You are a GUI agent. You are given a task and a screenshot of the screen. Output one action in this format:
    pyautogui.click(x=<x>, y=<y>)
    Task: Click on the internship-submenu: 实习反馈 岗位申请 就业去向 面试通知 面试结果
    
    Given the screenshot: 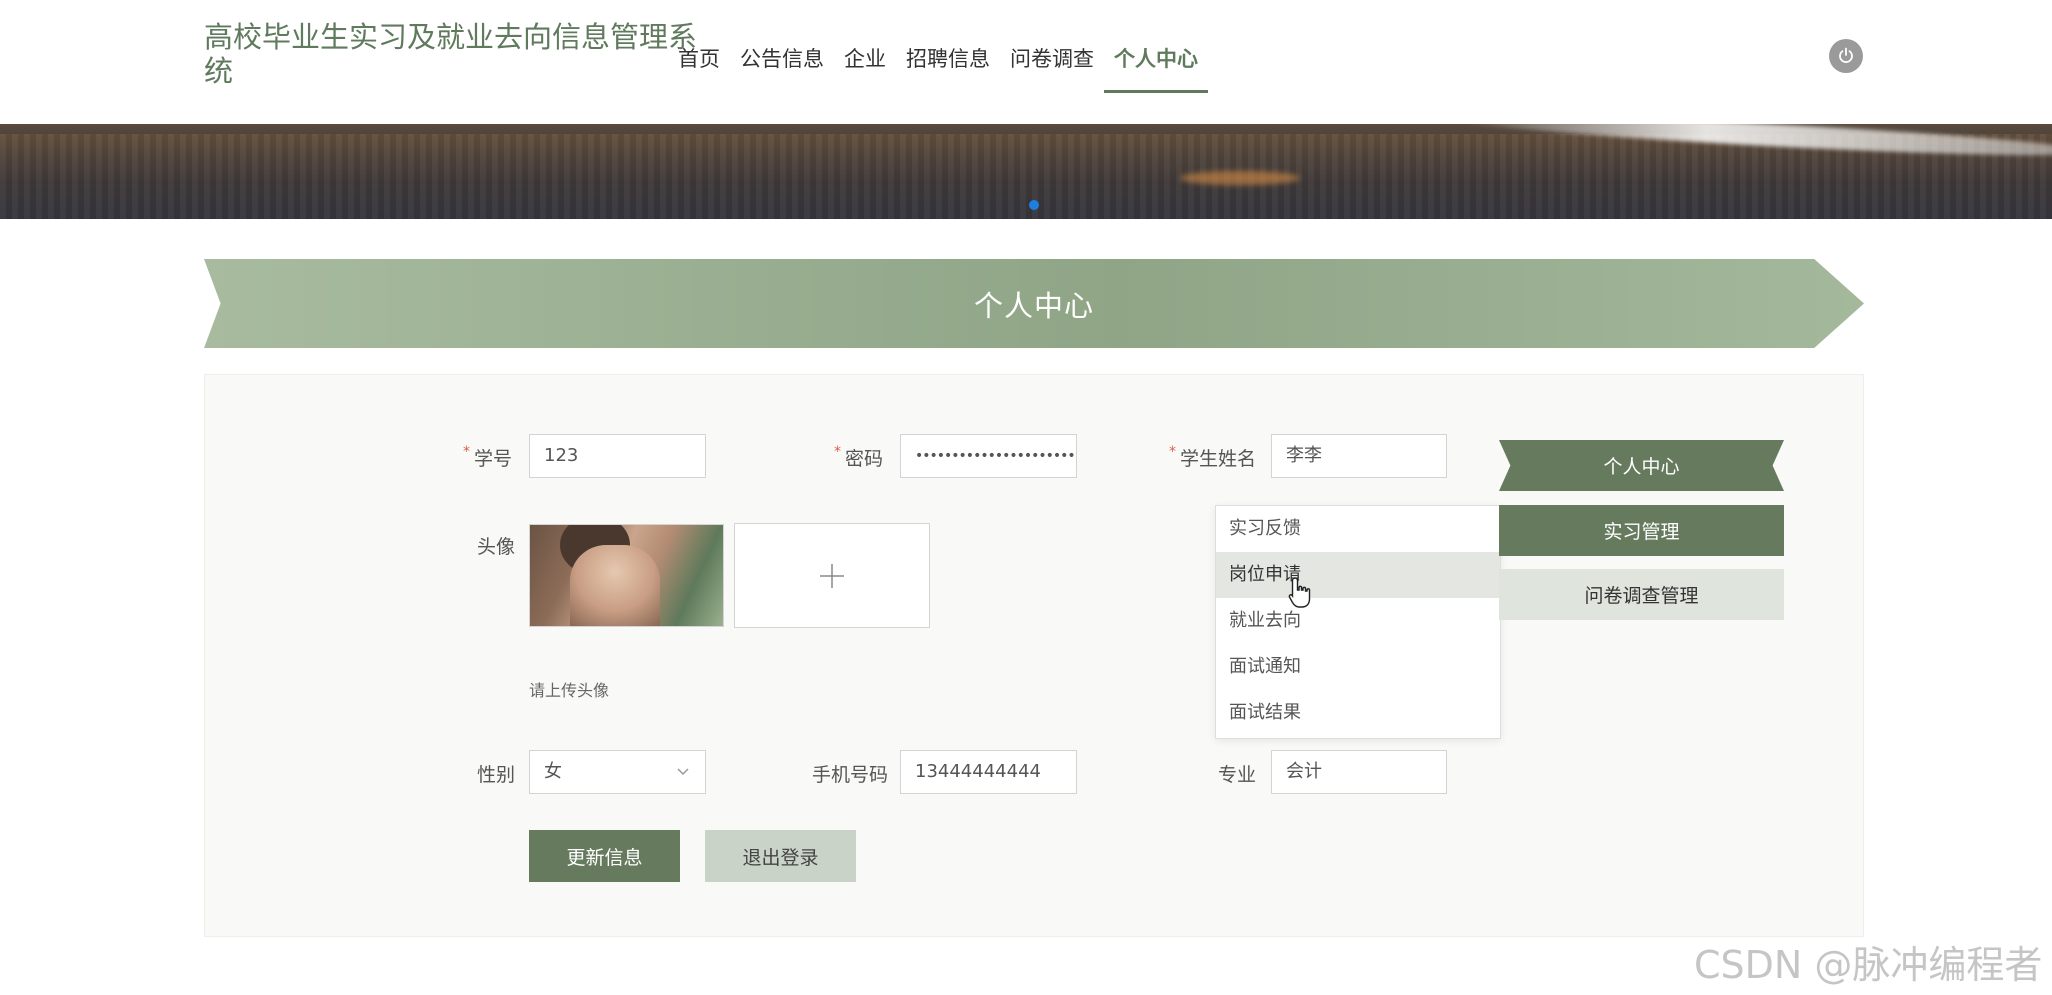 What is the action you would take?
    pyautogui.click(x=1358, y=622)
    